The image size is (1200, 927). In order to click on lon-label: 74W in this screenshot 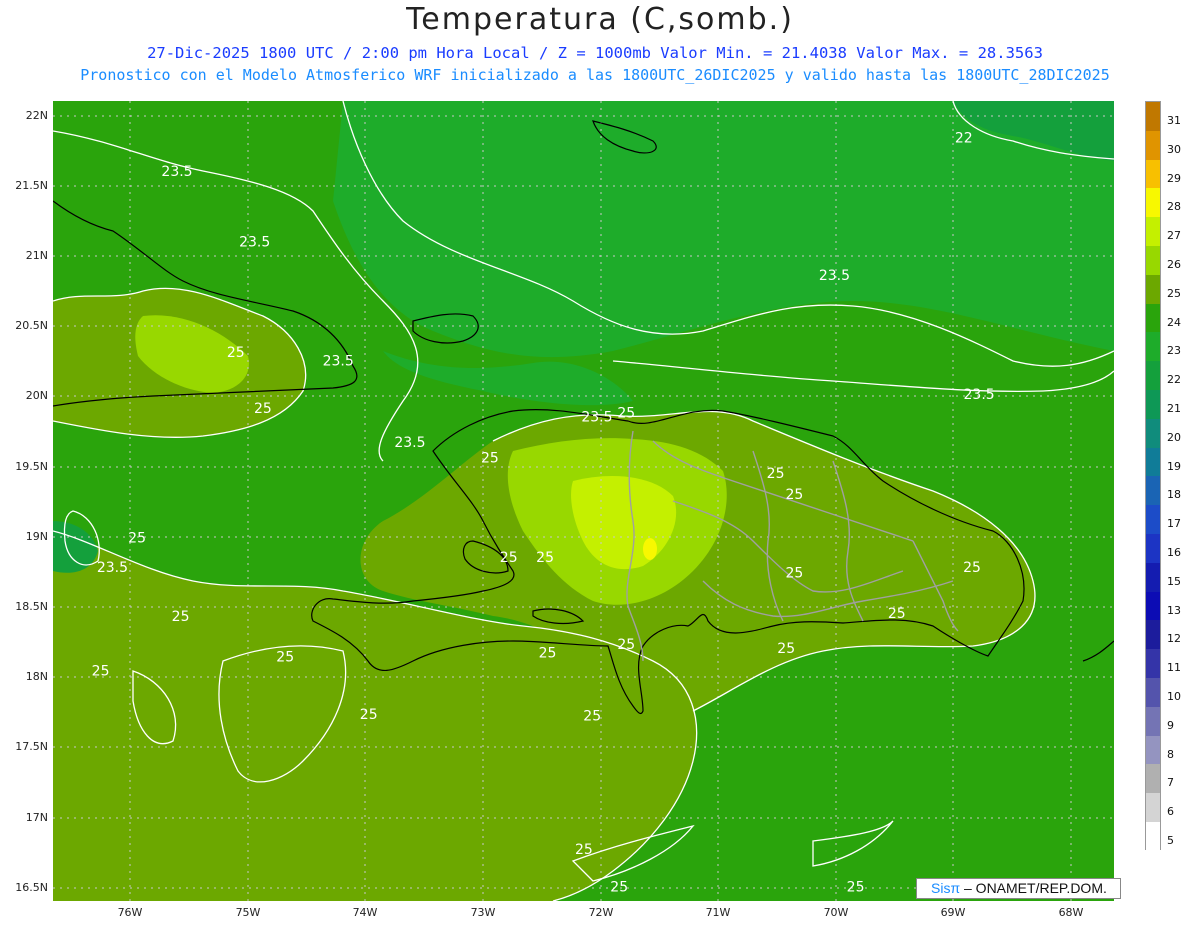, I will do `click(365, 912)`.